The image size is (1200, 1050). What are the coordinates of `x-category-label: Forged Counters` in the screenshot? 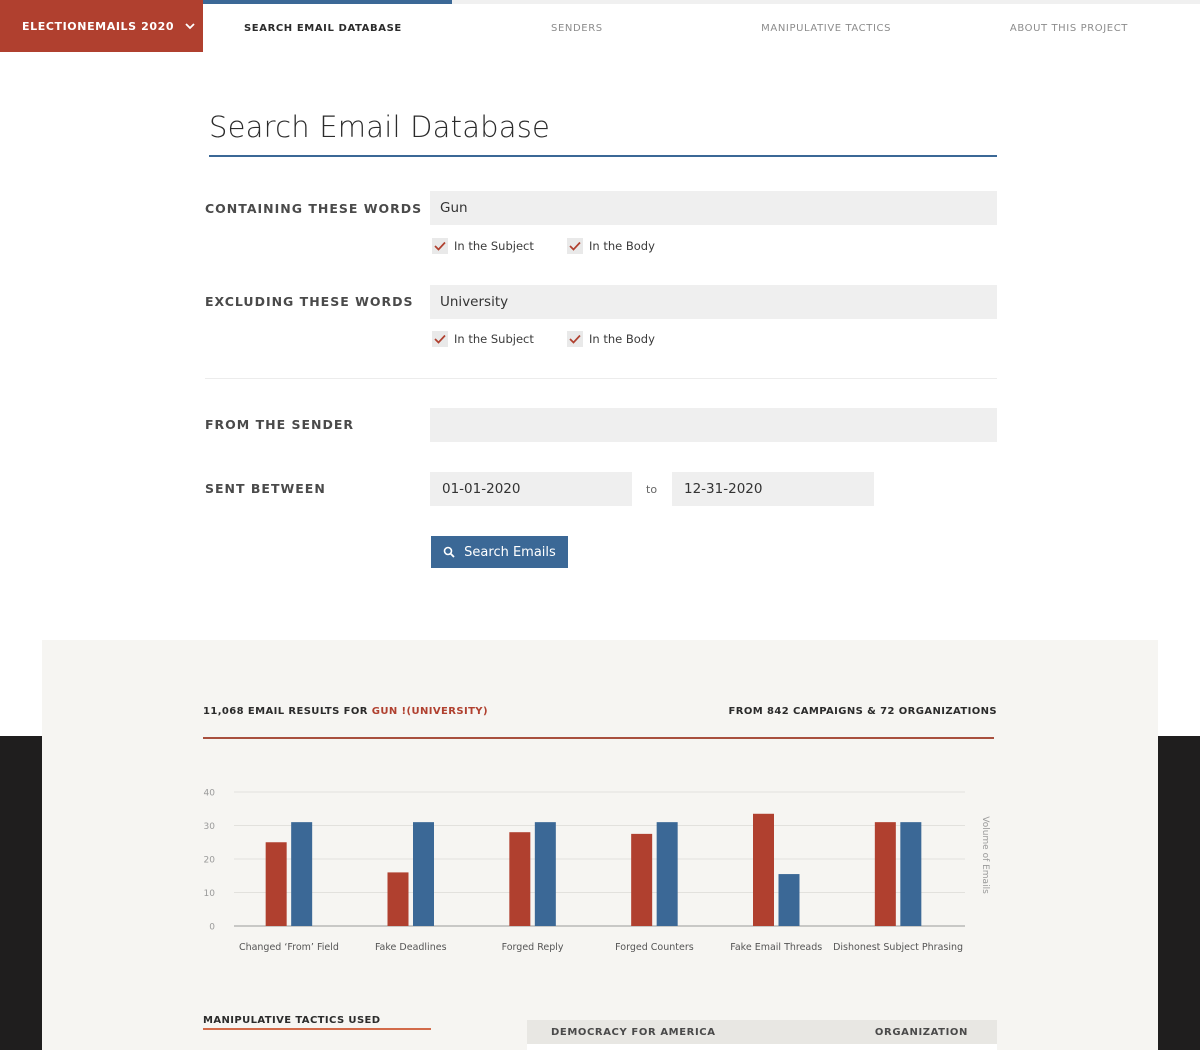 It's located at (654, 947).